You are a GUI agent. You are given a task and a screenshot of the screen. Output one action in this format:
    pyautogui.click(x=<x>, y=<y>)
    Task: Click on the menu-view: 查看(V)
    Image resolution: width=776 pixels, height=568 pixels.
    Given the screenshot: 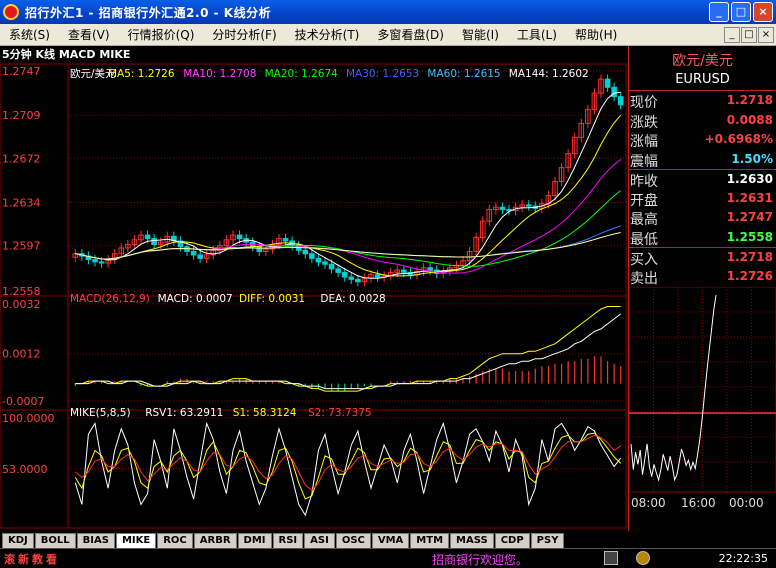 What is the action you would take?
    pyautogui.click(x=89, y=34)
    